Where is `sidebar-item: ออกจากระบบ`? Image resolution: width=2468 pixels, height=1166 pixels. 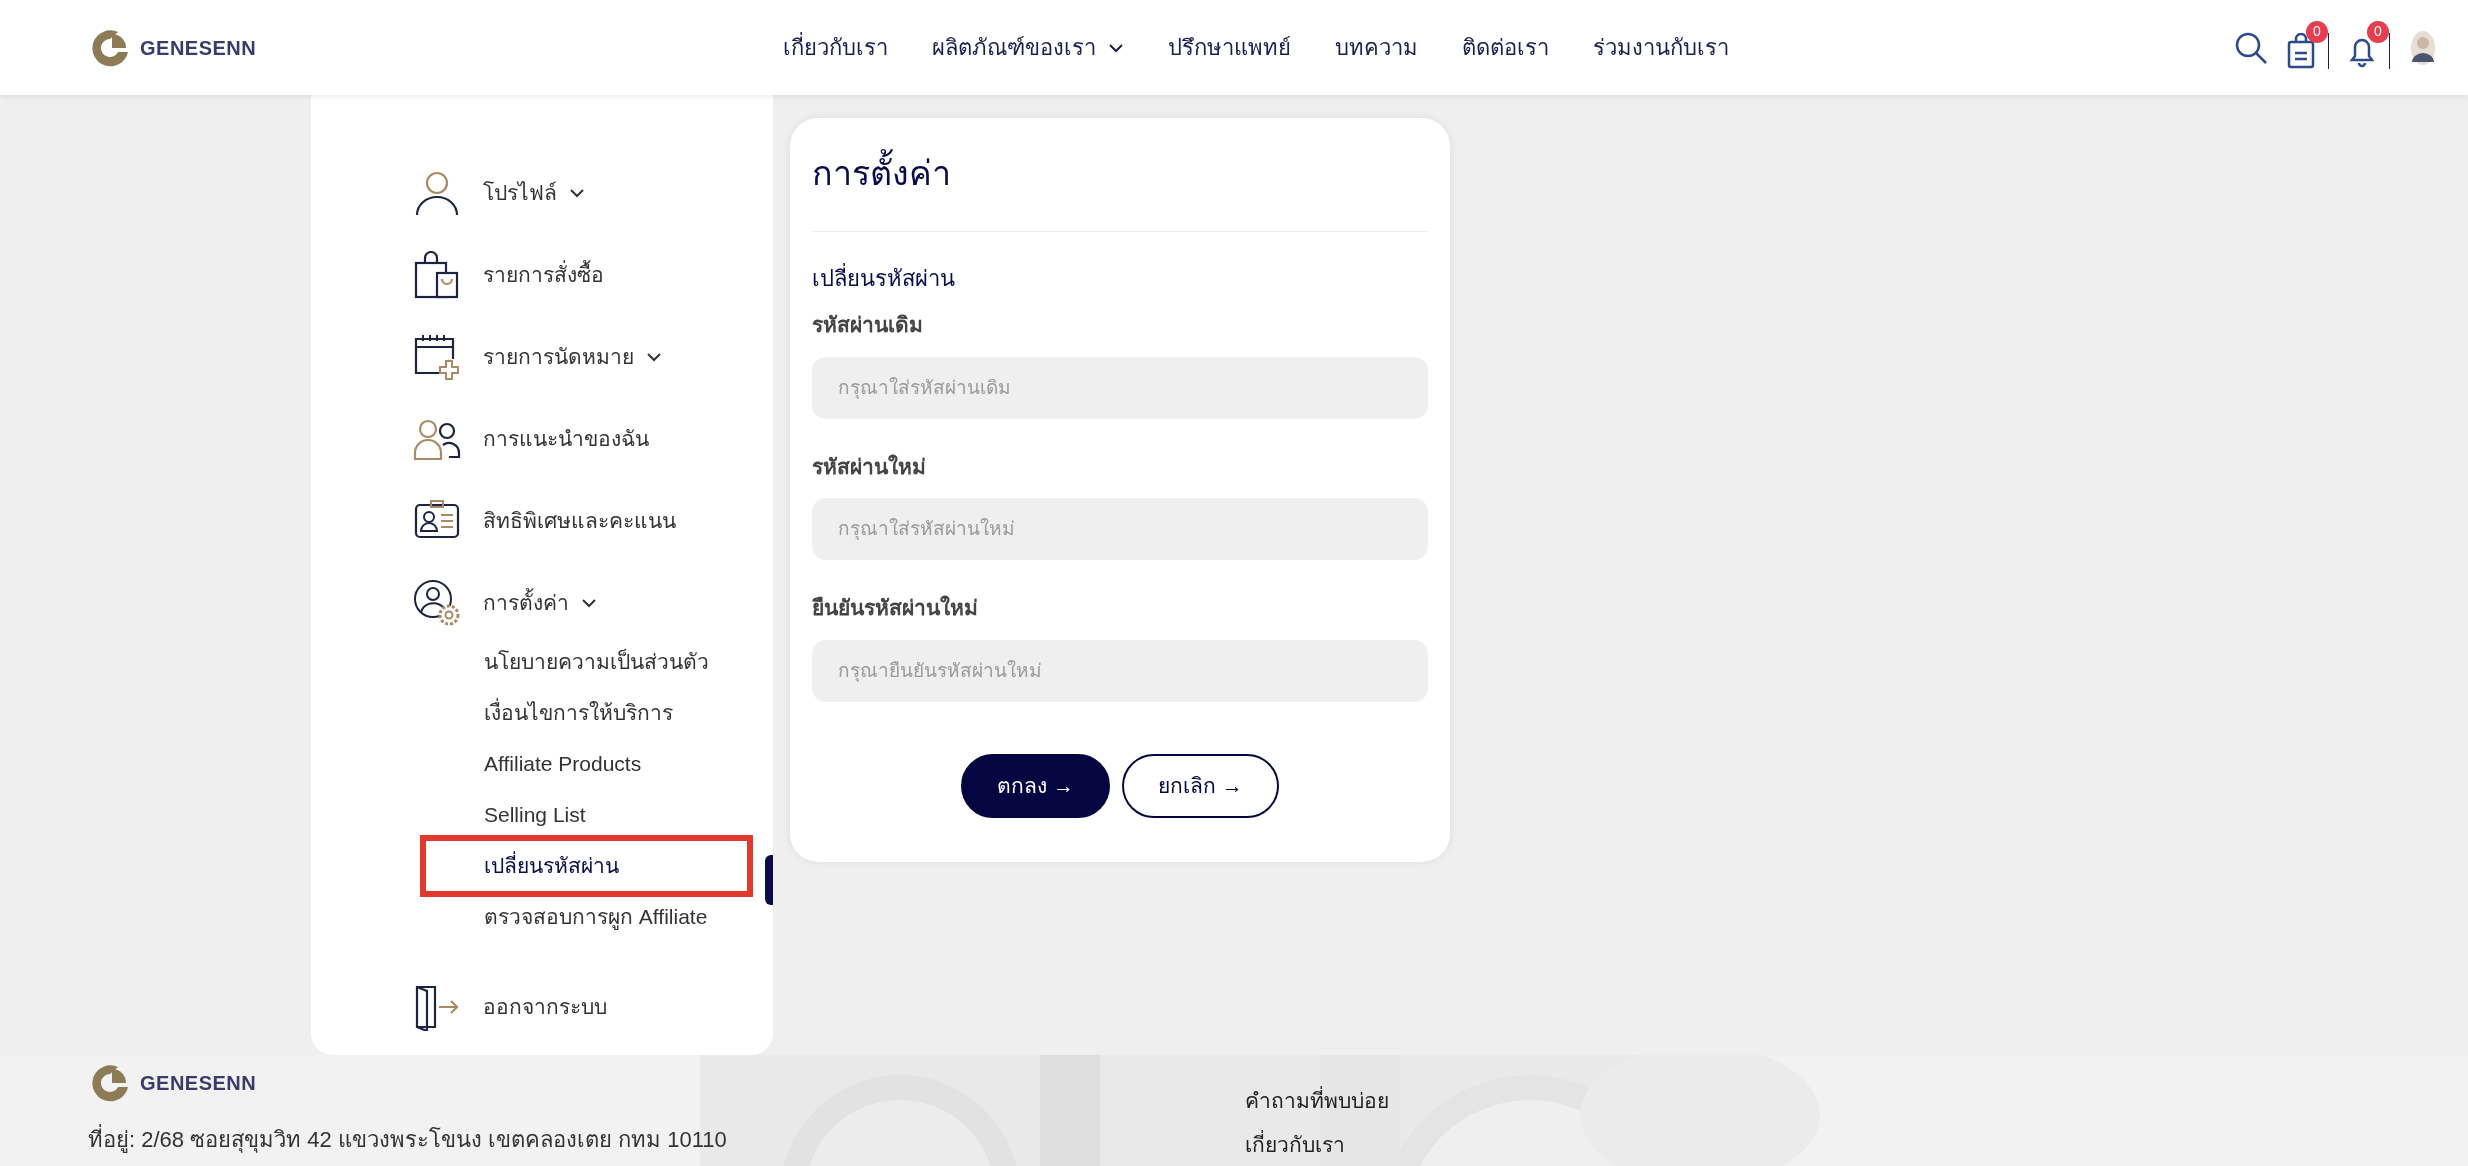 sidebar-item: ออกจากระบบ is located at coordinates (542, 1007).